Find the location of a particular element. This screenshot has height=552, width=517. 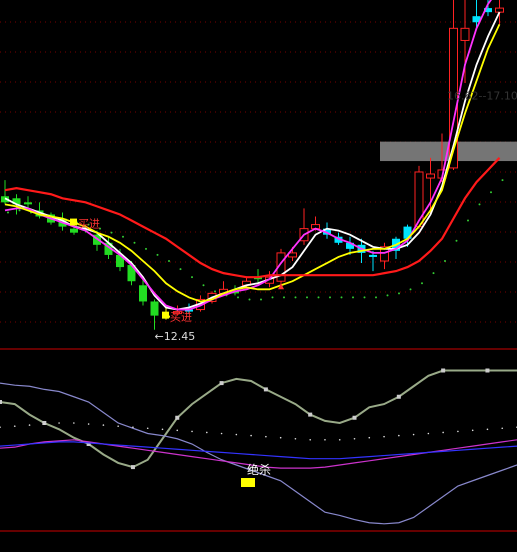

signal-marker is located at coordinates (248, 482).